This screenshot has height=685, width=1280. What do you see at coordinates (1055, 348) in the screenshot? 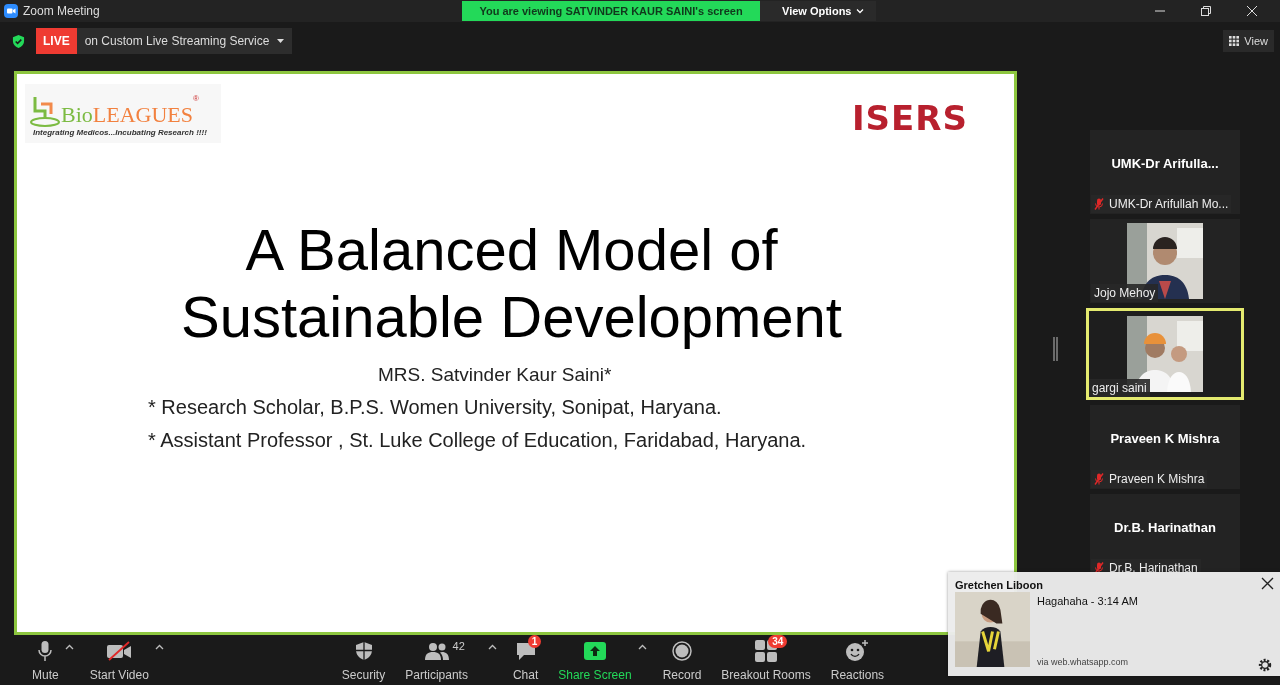
I see `resize-handle-icon` at bounding box center [1055, 348].